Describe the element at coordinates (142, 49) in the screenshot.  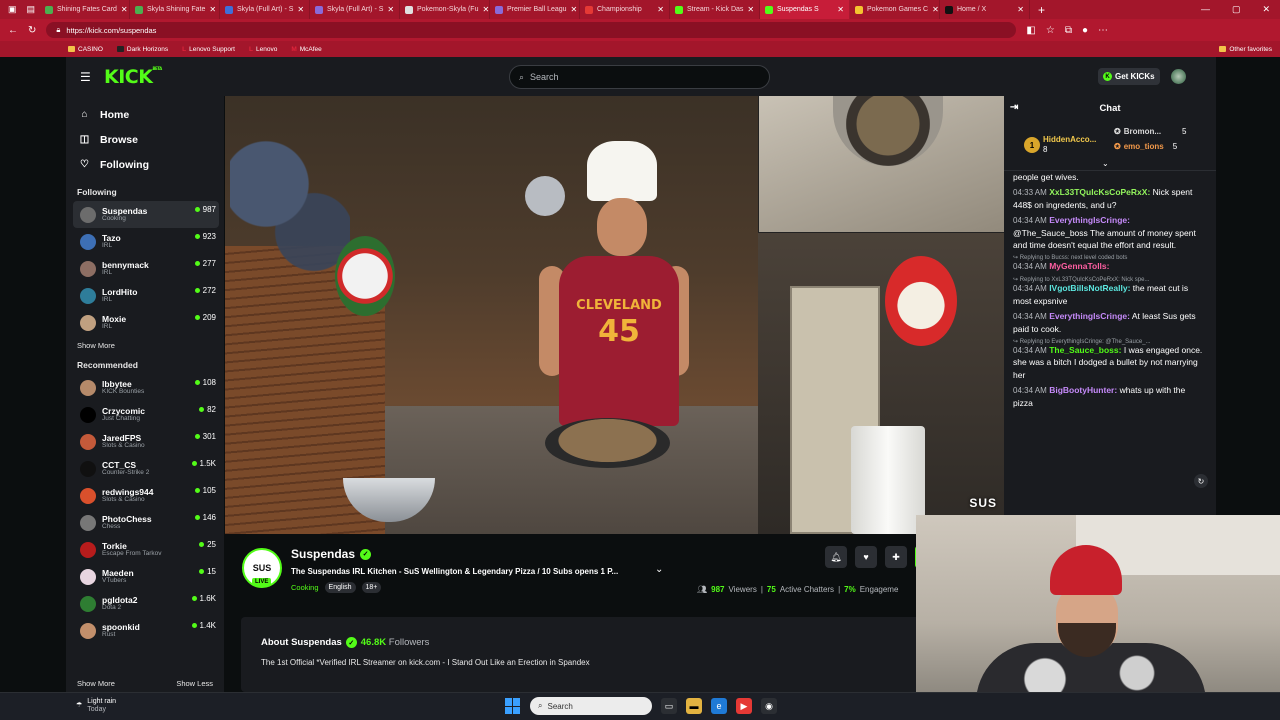
I see `bookmark-dark-horizons: Dark Horizons` at that location.